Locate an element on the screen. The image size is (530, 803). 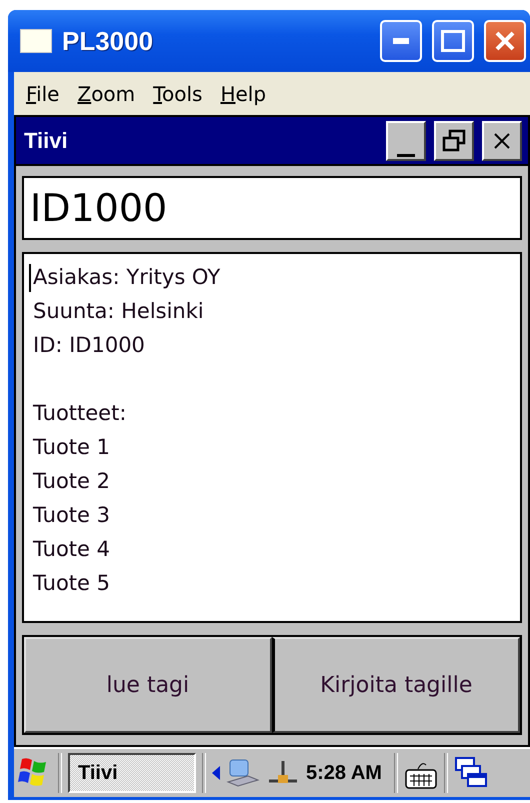
app-title: Tiivi is located at coordinates (46, 141).